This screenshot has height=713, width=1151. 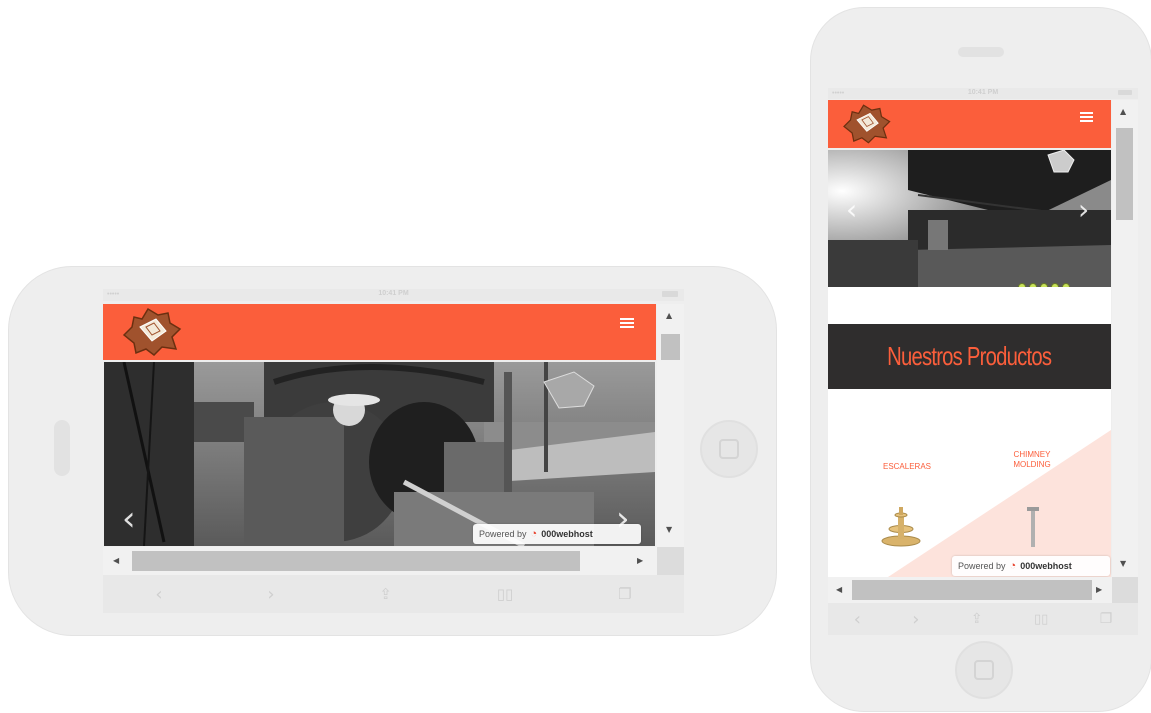 I want to click on portrait-browser-toolbar: ‹ › ⇪ ▯▯ ❐, so click(x=983, y=619).